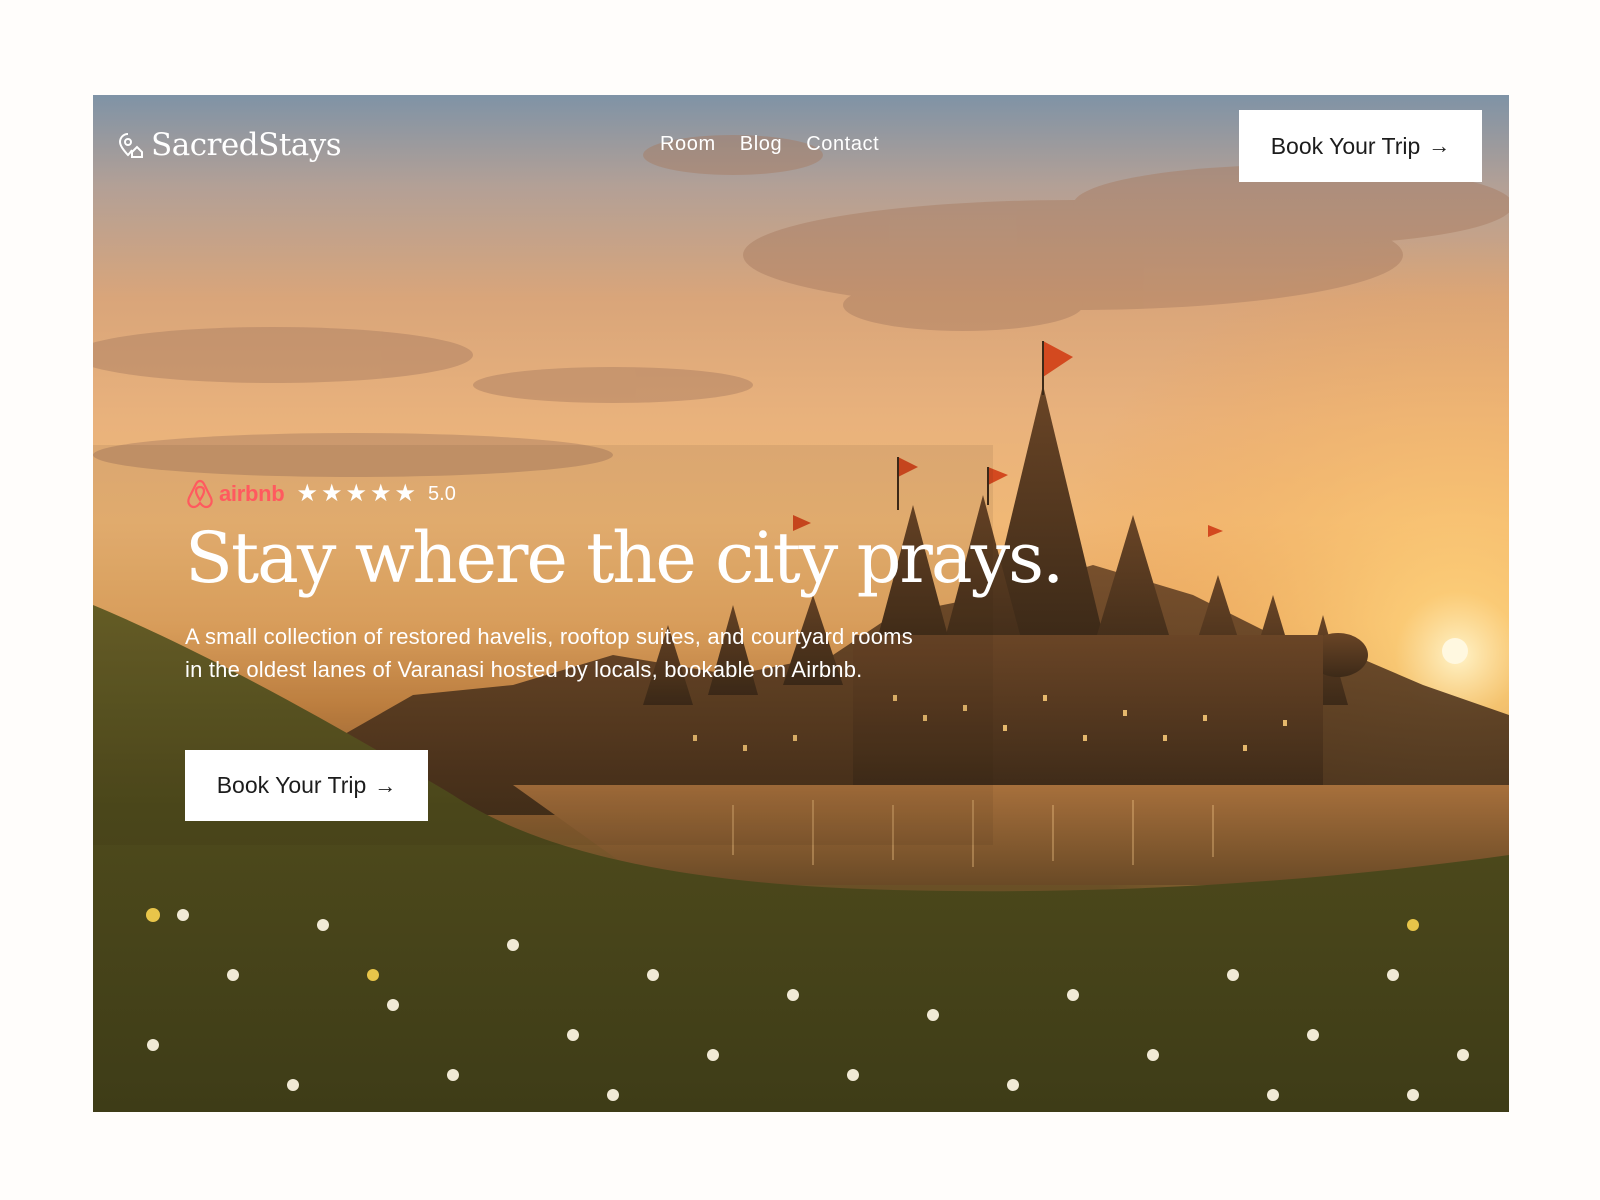 The image size is (1600, 1200). What do you see at coordinates (761, 144) in the screenshot?
I see `nav-link-blog: Blog` at bounding box center [761, 144].